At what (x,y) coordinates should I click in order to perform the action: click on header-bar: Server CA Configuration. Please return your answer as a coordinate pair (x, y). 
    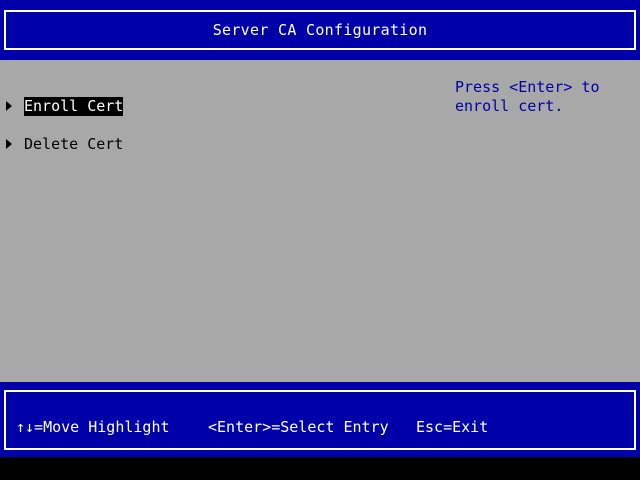
    Looking at the image, I should click on (320, 30).